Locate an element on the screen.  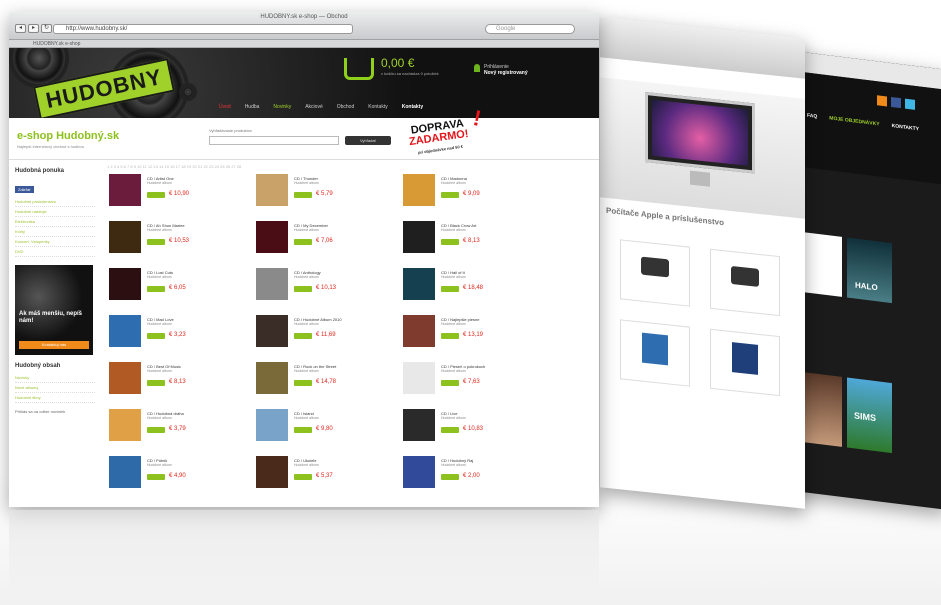
address-bar: http://www.hudobny.sk/ is located at coordinates (203, 29).